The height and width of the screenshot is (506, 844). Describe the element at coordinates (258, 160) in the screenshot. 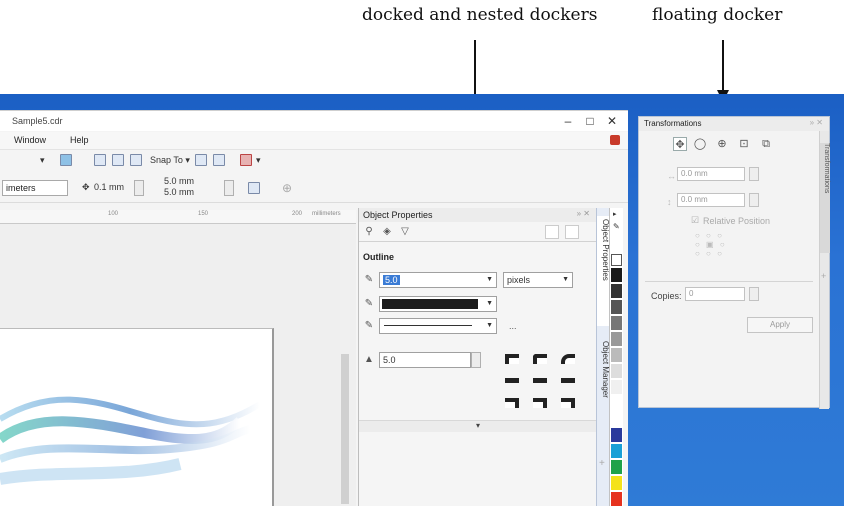

I see `launch-dropdown-icon: ▾` at that location.